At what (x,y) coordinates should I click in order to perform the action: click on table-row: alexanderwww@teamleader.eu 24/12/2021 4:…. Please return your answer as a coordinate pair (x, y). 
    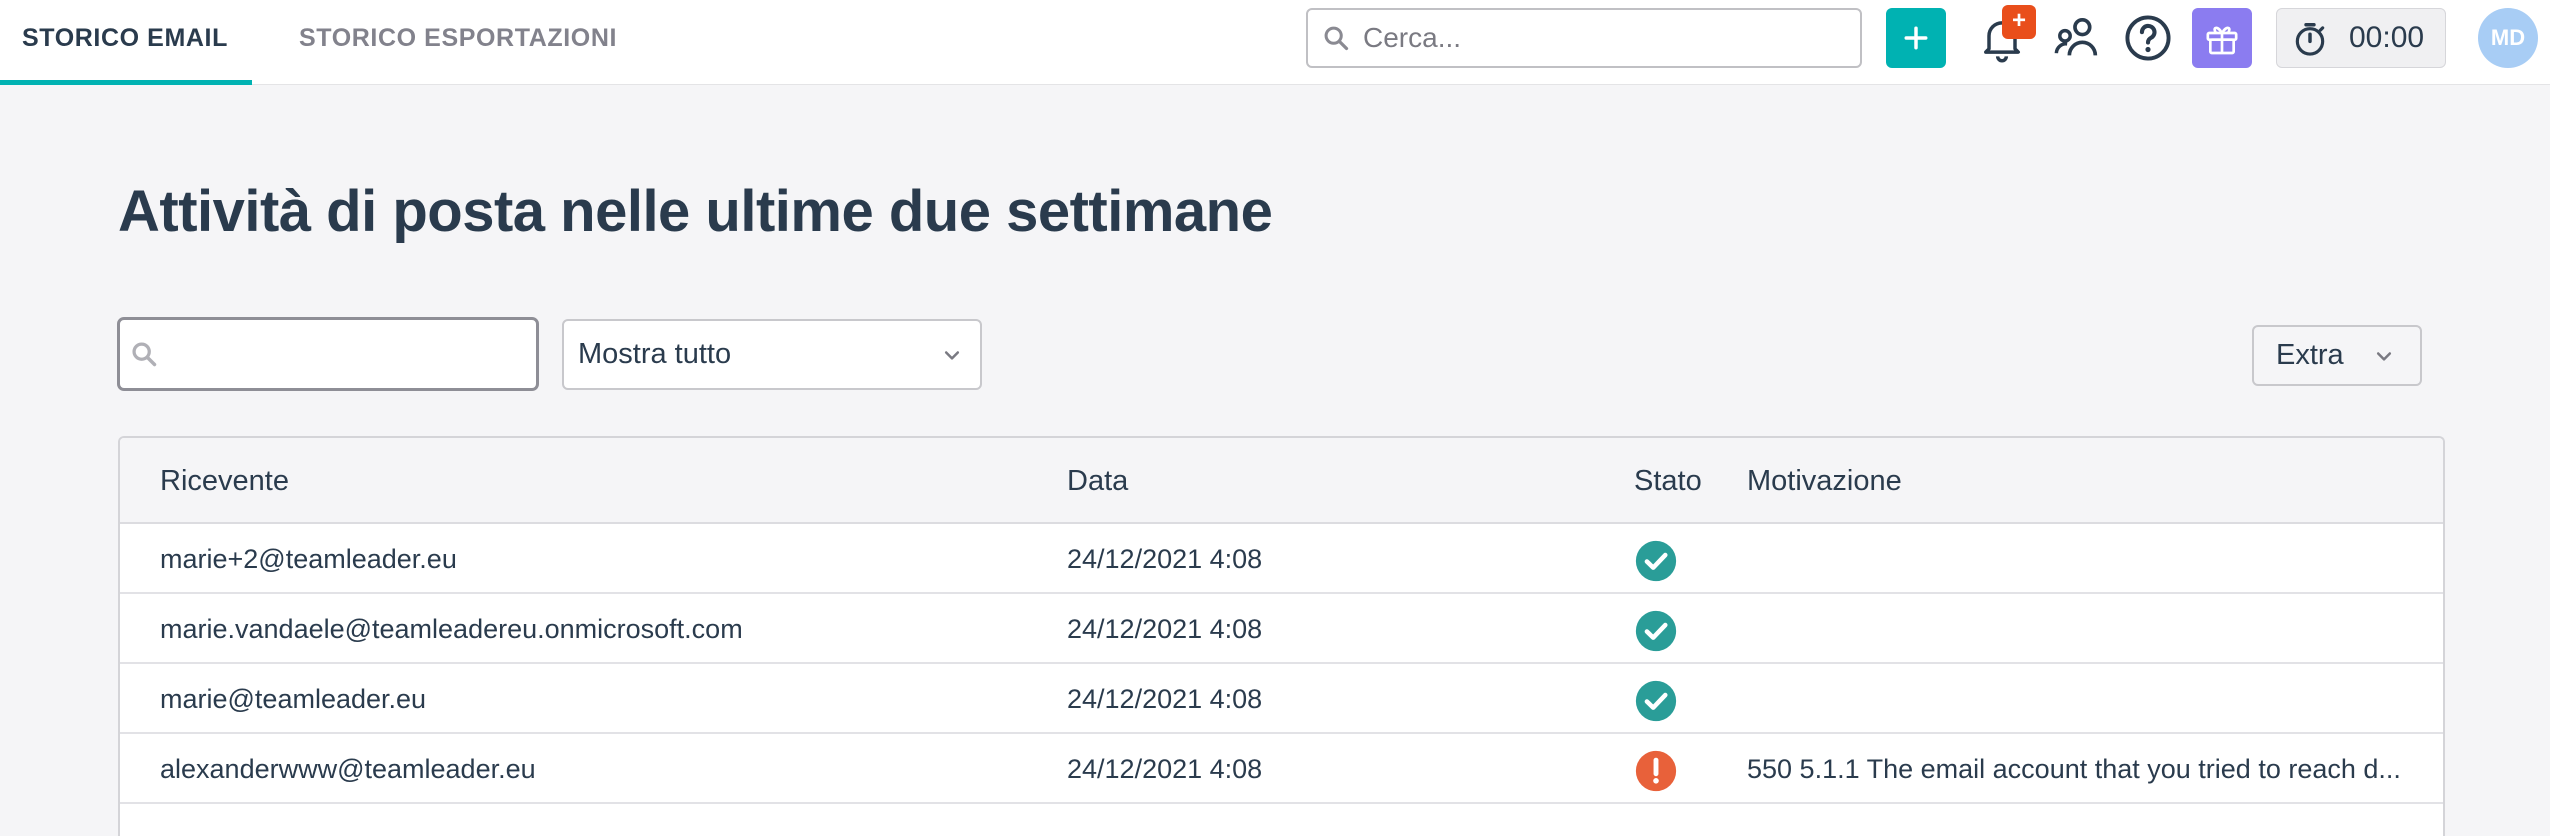
    Looking at the image, I should click on (1281, 769).